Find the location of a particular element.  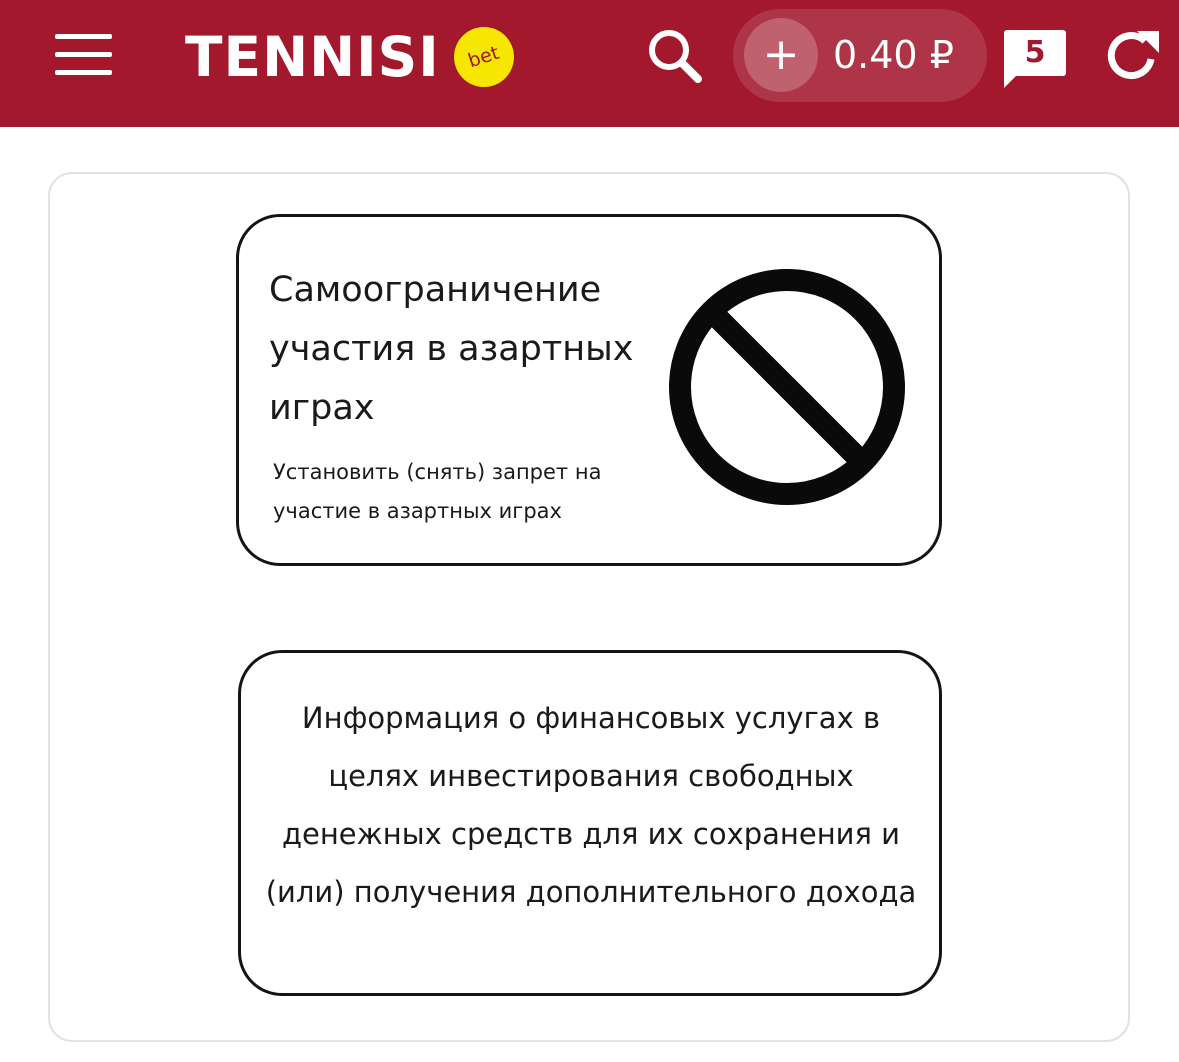

search-icon is located at coordinates (675, 56).